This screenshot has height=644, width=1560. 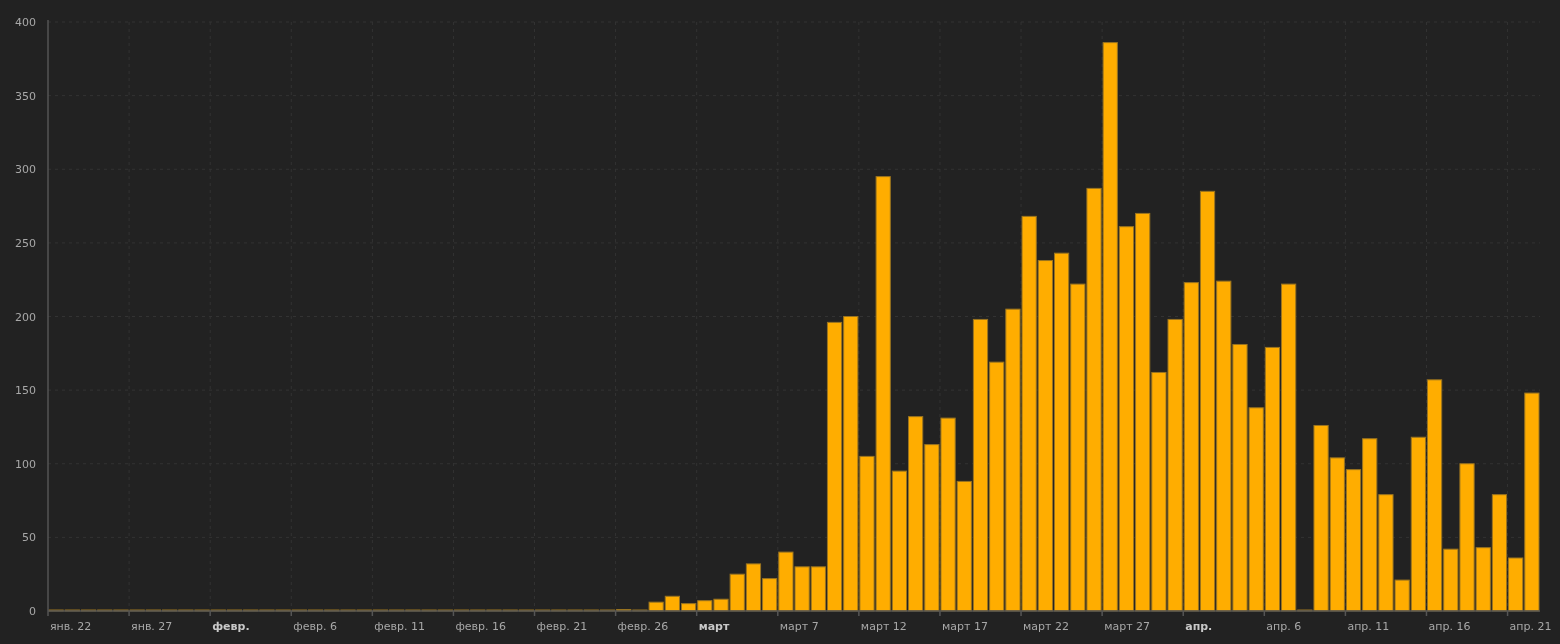 What do you see at coordinates (25, 22) in the screenshot?
I see `y-axis-label: 400` at bounding box center [25, 22].